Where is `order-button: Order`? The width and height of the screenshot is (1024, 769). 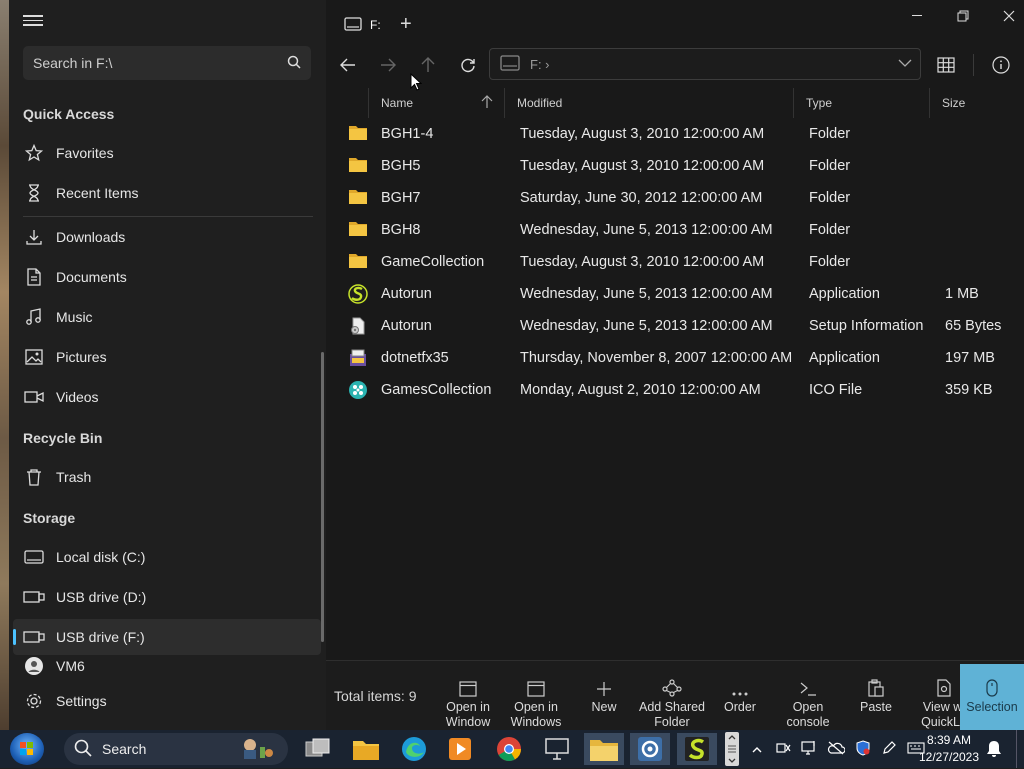
order-button: Order is located at coordinates (740, 695).